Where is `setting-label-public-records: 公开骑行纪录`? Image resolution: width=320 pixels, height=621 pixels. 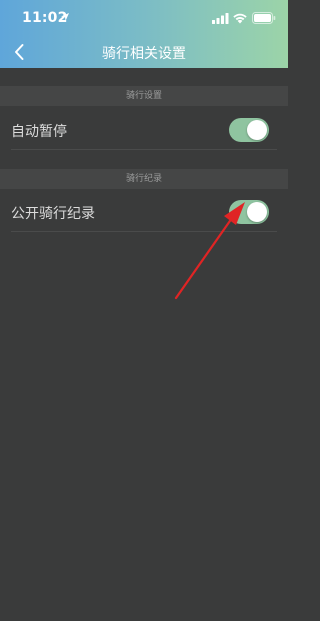 setting-label-public-records: 公开骑行纪录 is located at coordinates (53, 214).